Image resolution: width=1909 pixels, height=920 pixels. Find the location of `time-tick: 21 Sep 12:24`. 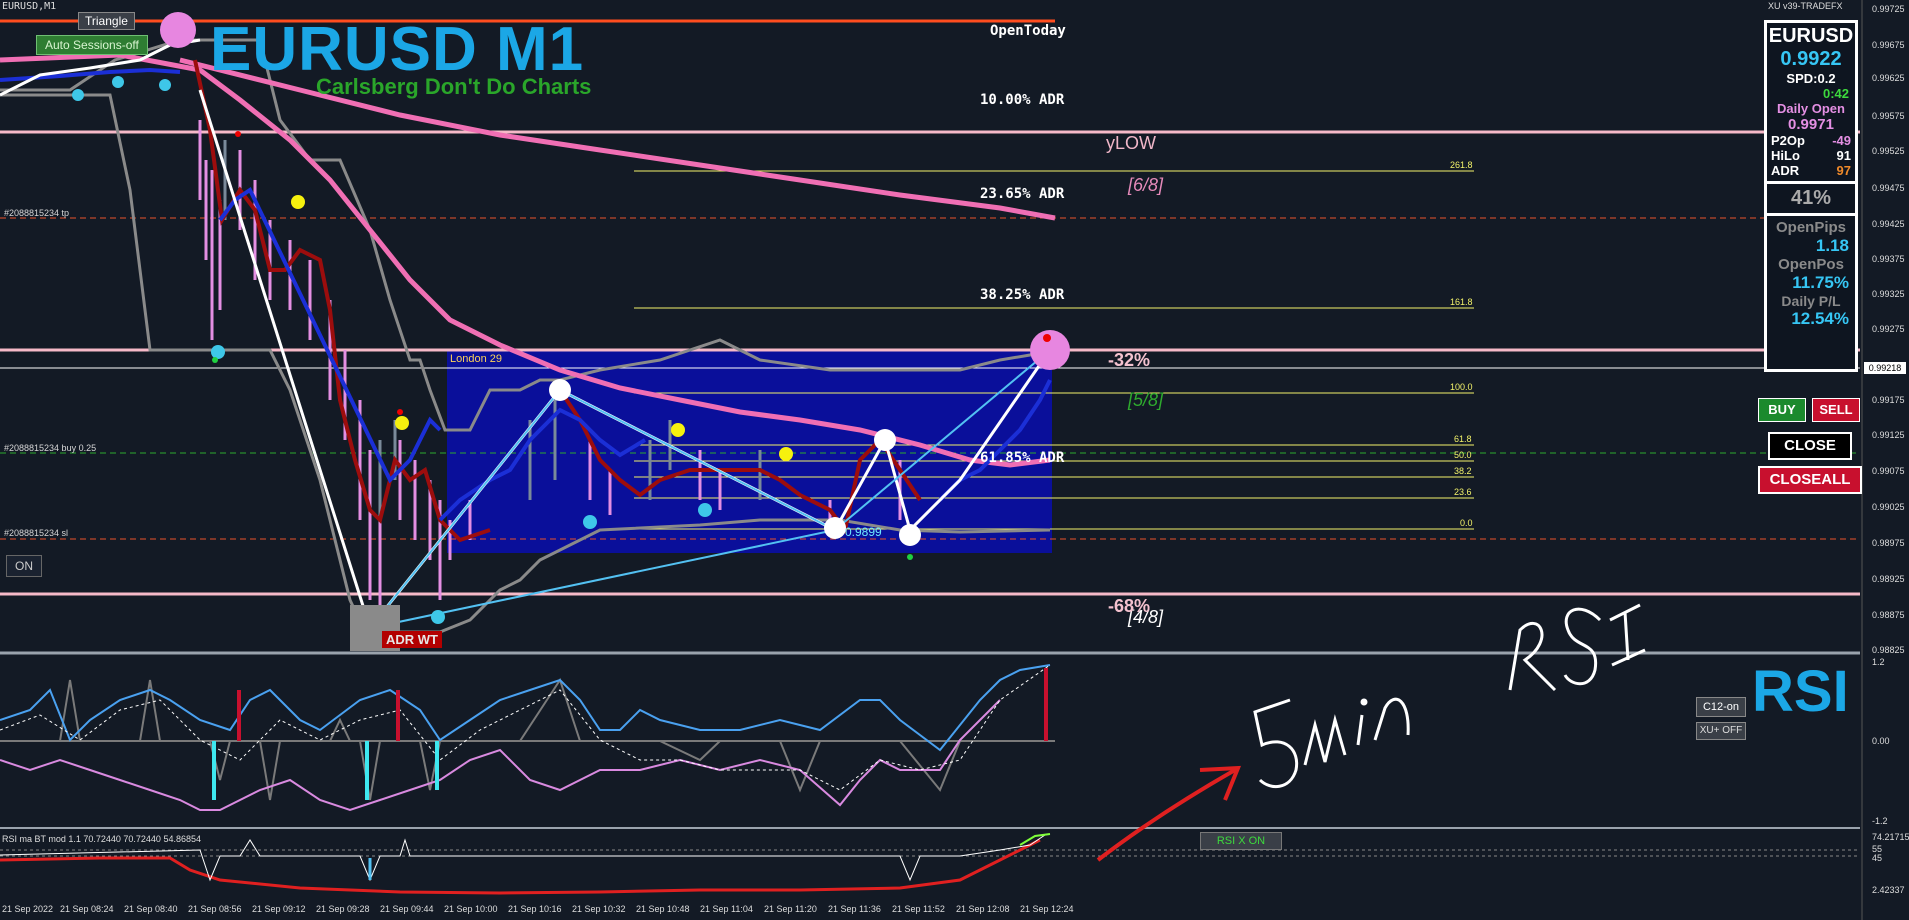

time-tick: 21 Sep 12:24 is located at coordinates (1047, 909).